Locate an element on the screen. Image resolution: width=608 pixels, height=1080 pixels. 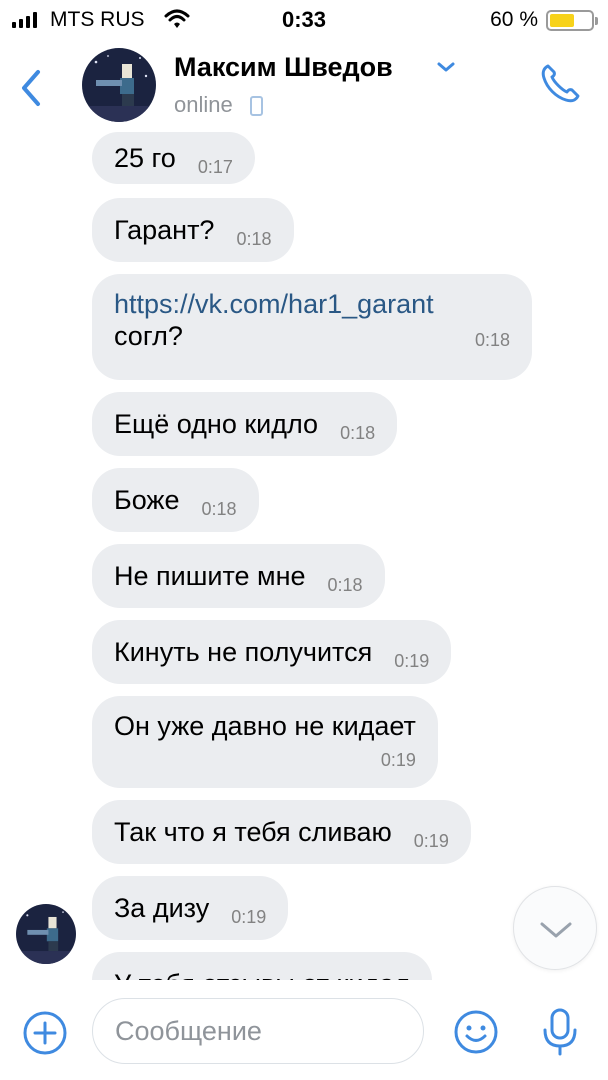
contact-status: online is located at coordinates (203, 104).